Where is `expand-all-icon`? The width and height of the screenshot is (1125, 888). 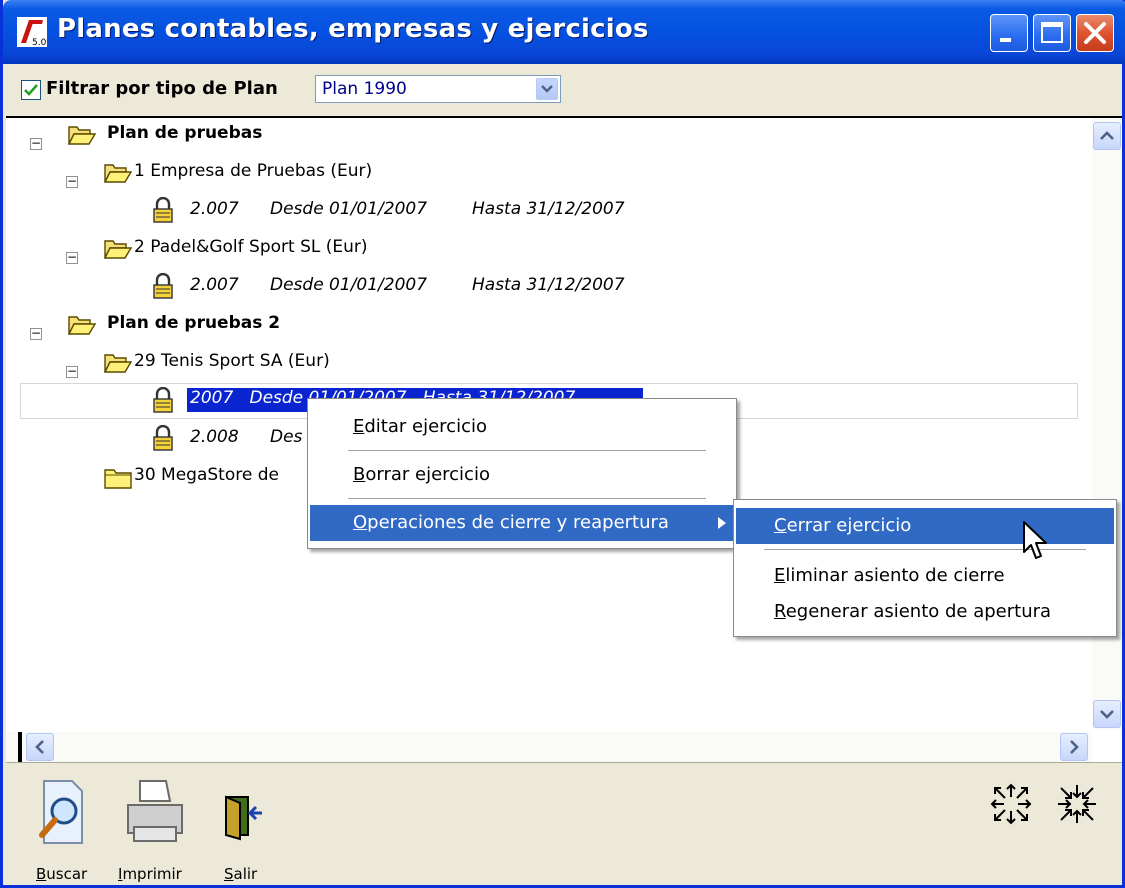 expand-all-icon is located at coordinates (1011, 804).